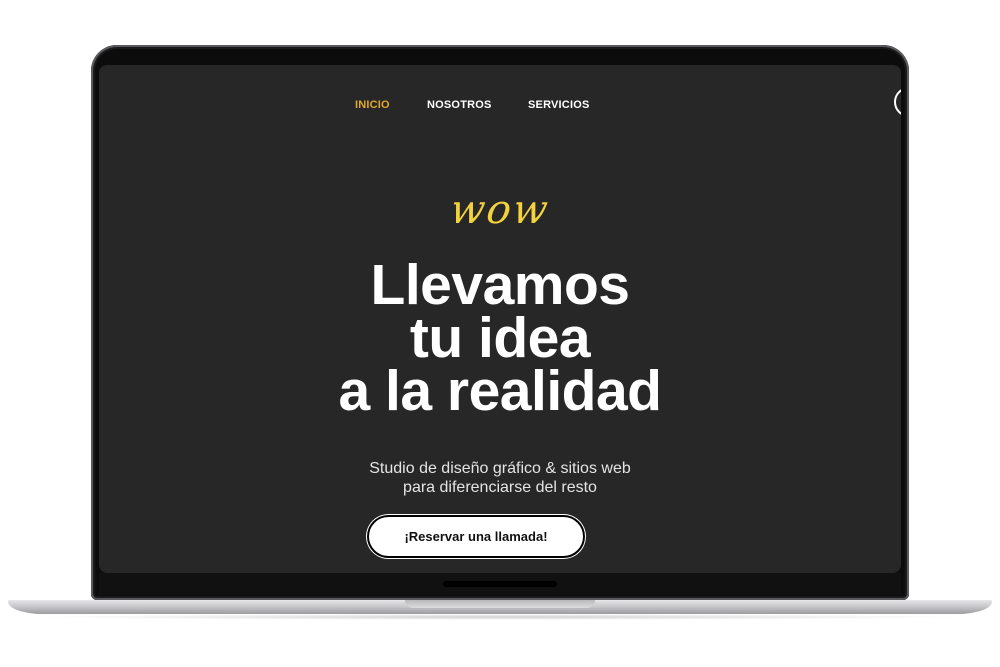 The image size is (1000, 667). What do you see at coordinates (500, 391) in the screenshot?
I see `headline-line-3: a la realidad` at bounding box center [500, 391].